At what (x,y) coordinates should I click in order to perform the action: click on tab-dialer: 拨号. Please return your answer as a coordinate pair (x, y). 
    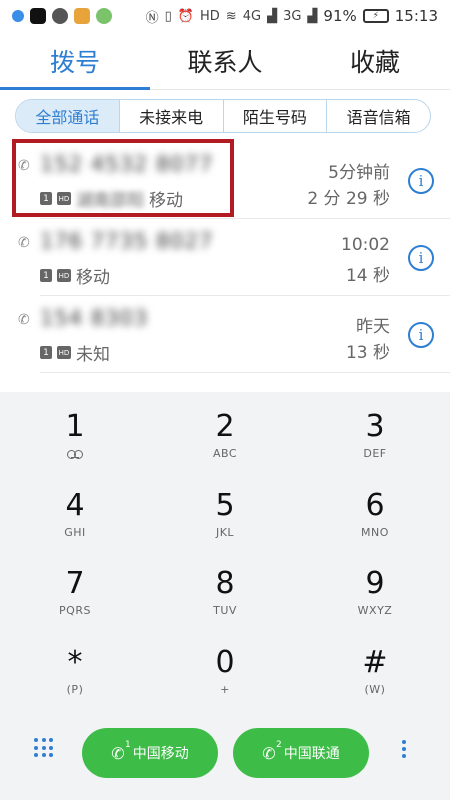
    Looking at the image, I should click on (75, 61).